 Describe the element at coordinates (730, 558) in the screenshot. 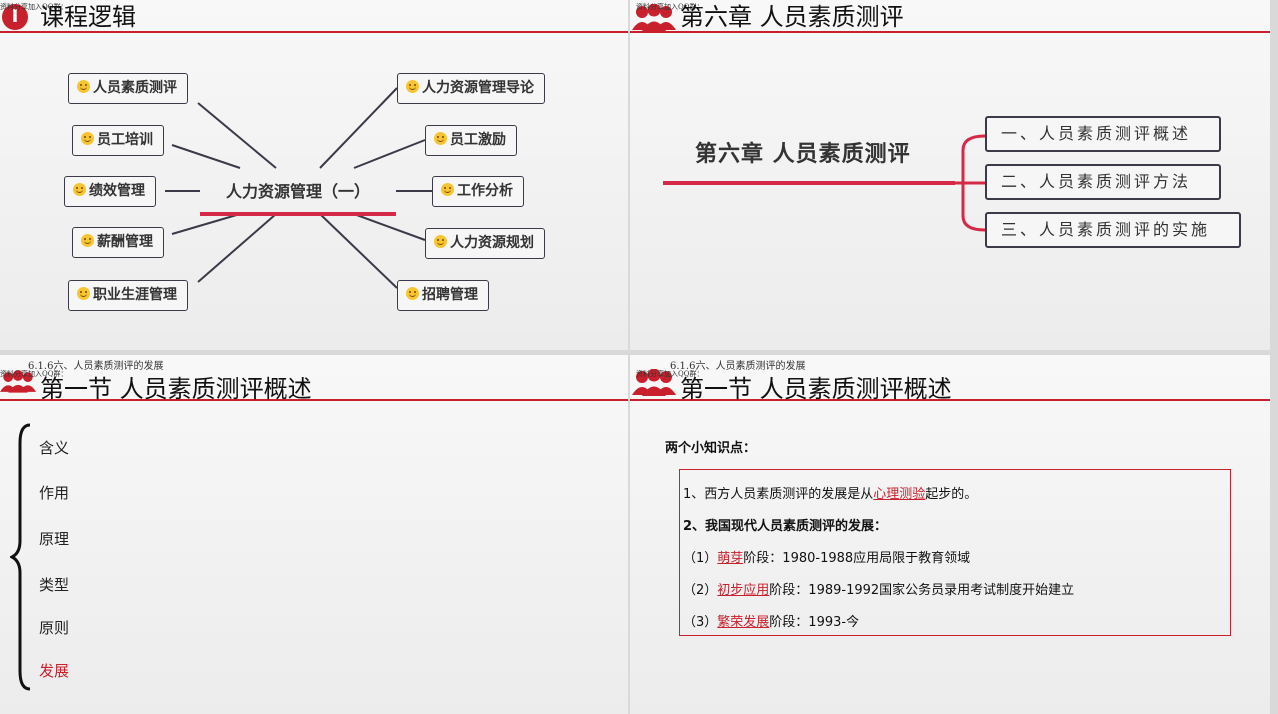

I see `highlight-stage: 萌芽` at that location.